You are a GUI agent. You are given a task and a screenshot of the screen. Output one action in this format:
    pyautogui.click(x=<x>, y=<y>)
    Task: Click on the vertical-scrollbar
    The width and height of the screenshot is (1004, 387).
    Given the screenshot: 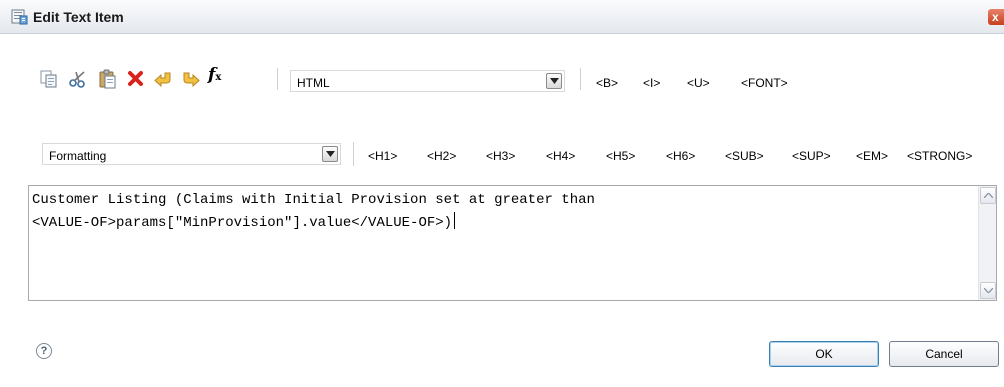 What is the action you would take?
    pyautogui.click(x=987, y=243)
    